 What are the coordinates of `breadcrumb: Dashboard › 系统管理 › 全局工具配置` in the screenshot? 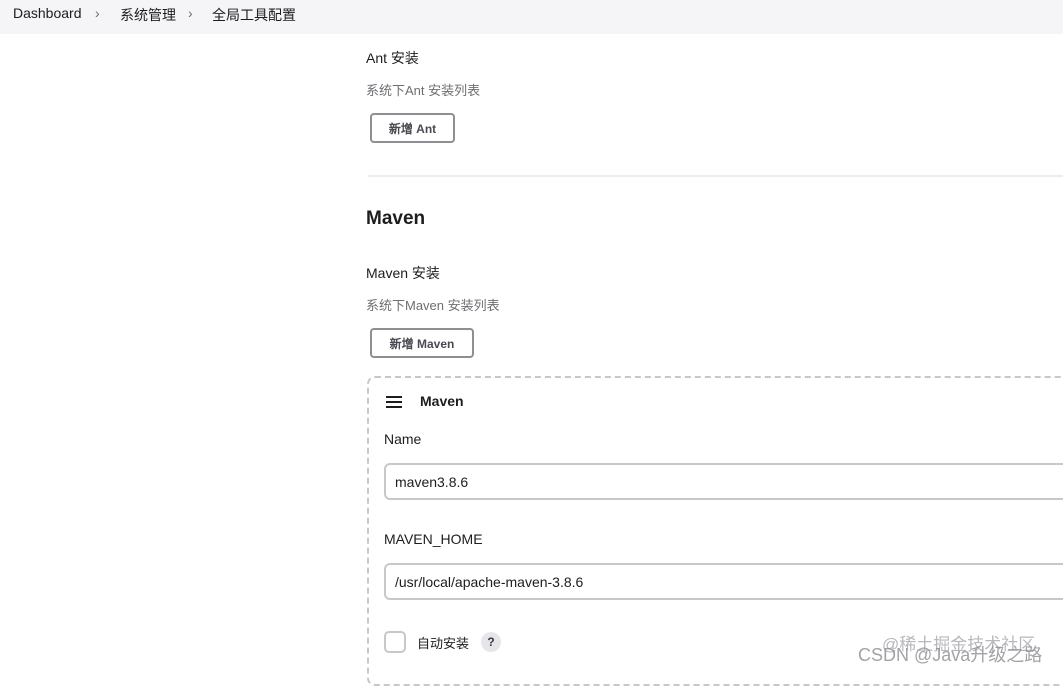 It's located at (531, 17).